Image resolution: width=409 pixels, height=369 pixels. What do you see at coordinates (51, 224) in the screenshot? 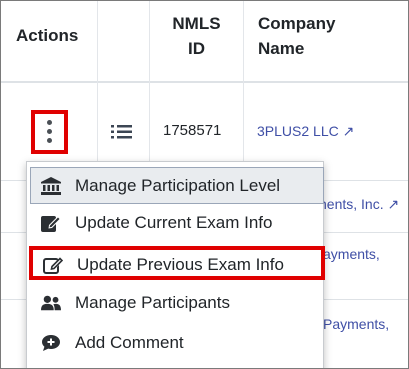
I see `edit-icon` at bounding box center [51, 224].